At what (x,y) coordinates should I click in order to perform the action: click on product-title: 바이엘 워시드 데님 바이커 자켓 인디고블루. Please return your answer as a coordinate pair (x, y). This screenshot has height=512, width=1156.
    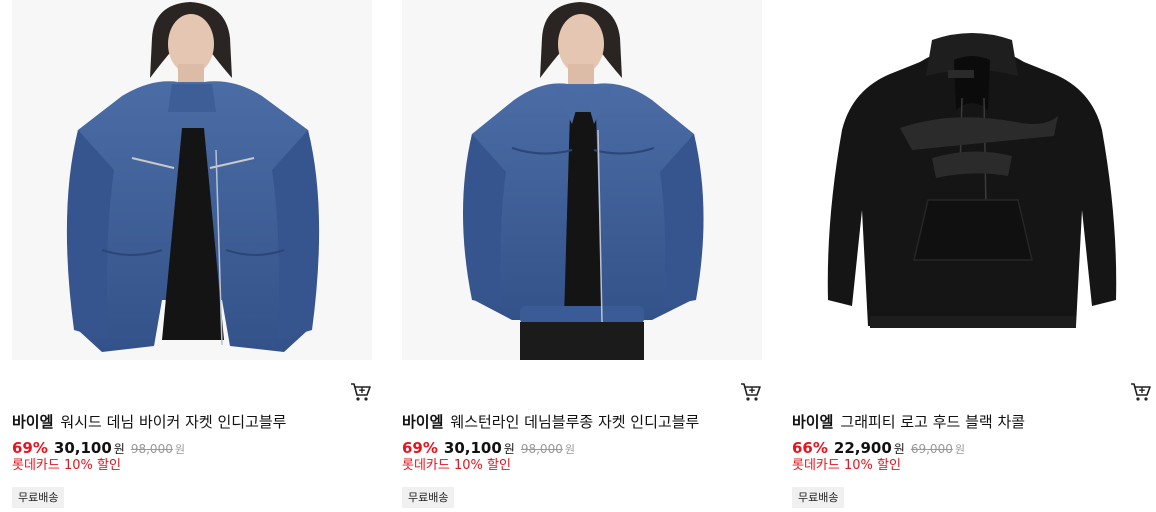
    Looking at the image, I should click on (149, 422).